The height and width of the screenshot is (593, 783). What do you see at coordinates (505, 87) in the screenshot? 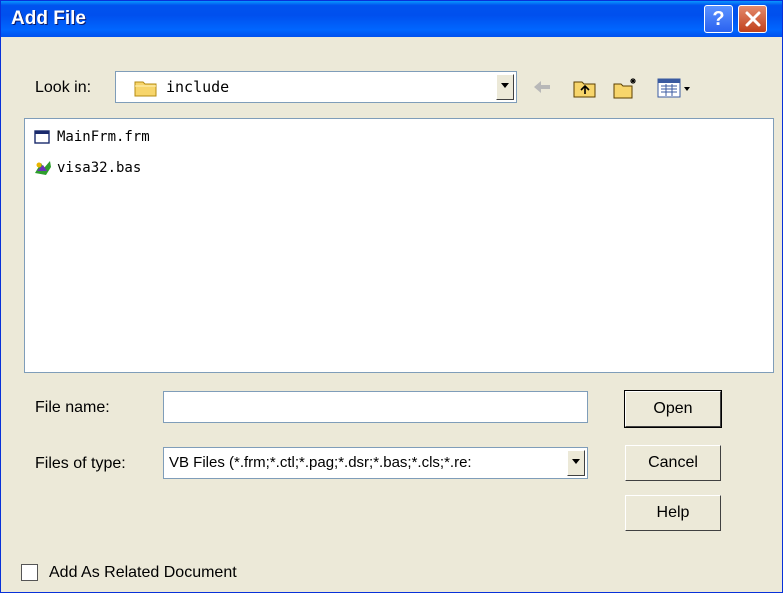
I see `lookin-dropdown-arrow` at bounding box center [505, 87].